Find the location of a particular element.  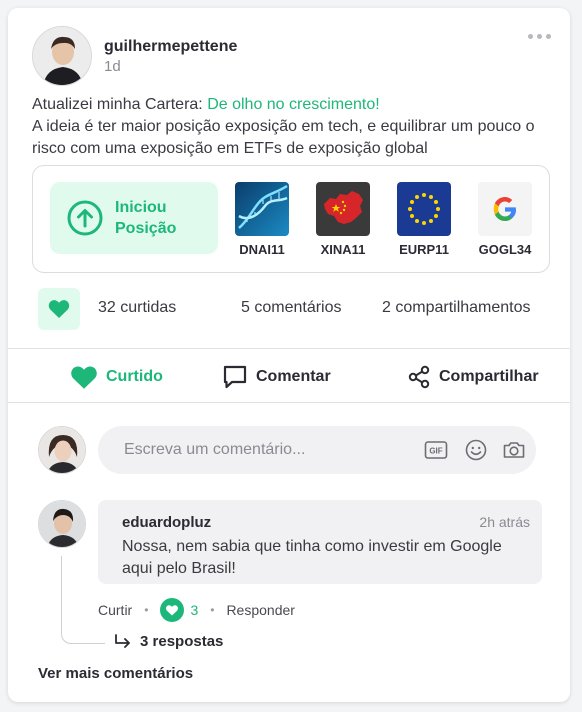

comment-actions: Curtir • 3 • Responder is located at coordinates (196, 610).